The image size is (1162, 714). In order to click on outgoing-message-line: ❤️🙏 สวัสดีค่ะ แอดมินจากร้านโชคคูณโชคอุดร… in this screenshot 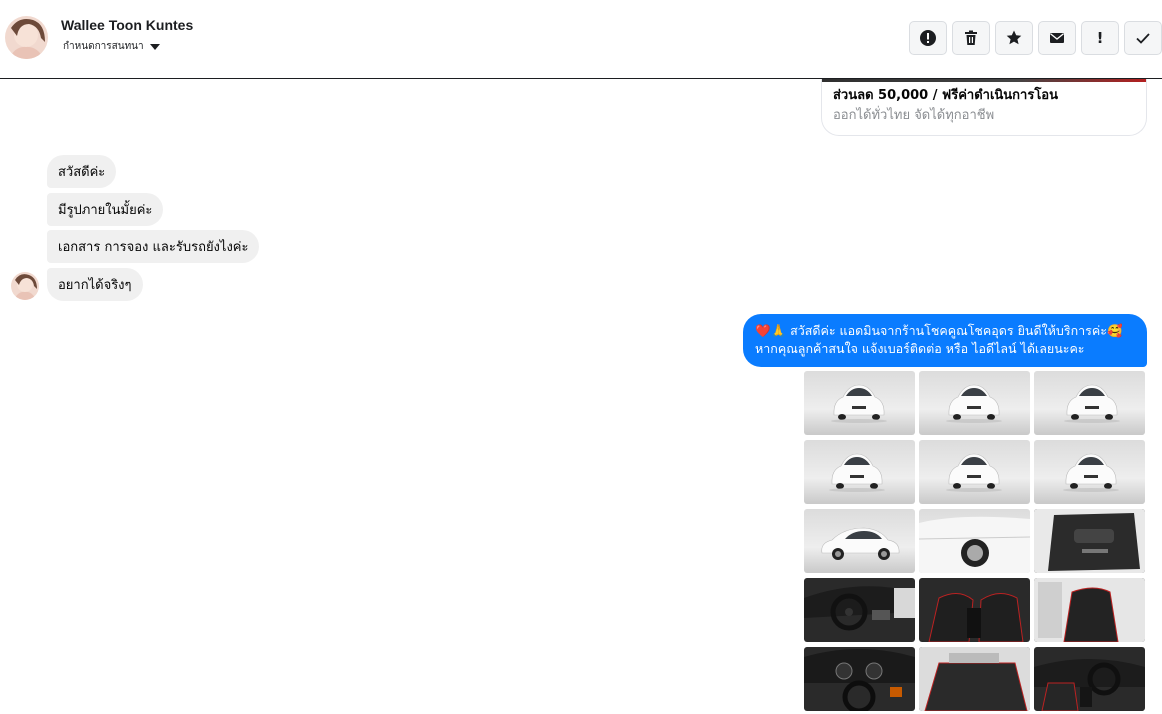, I will do `click(939, 330)`.